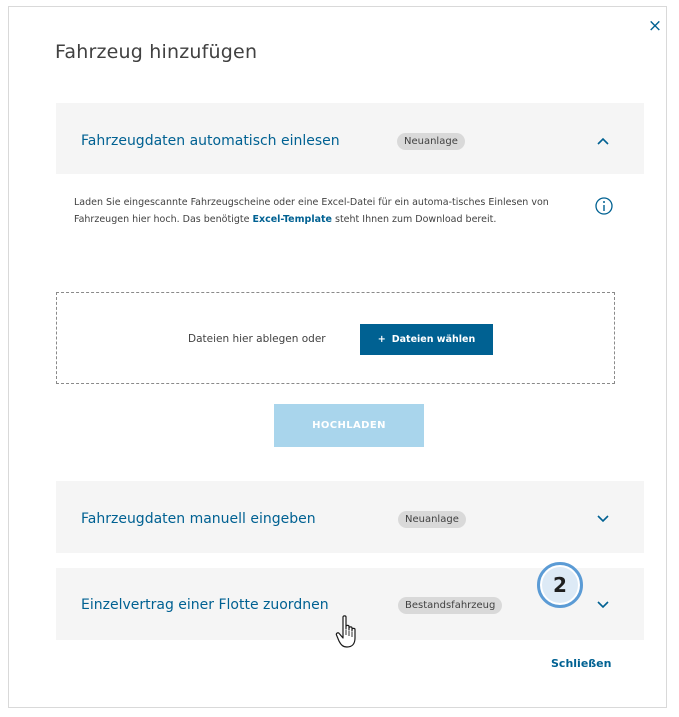 The width and height of the screenshot is (679, 717). I want to click on close-link: Schließen, so click(581, 663).